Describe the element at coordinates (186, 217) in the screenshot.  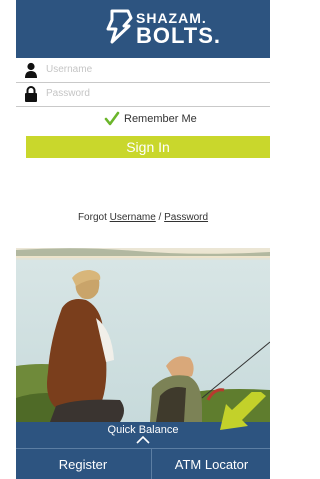
I see `forgot-password-link: Password` at that location.